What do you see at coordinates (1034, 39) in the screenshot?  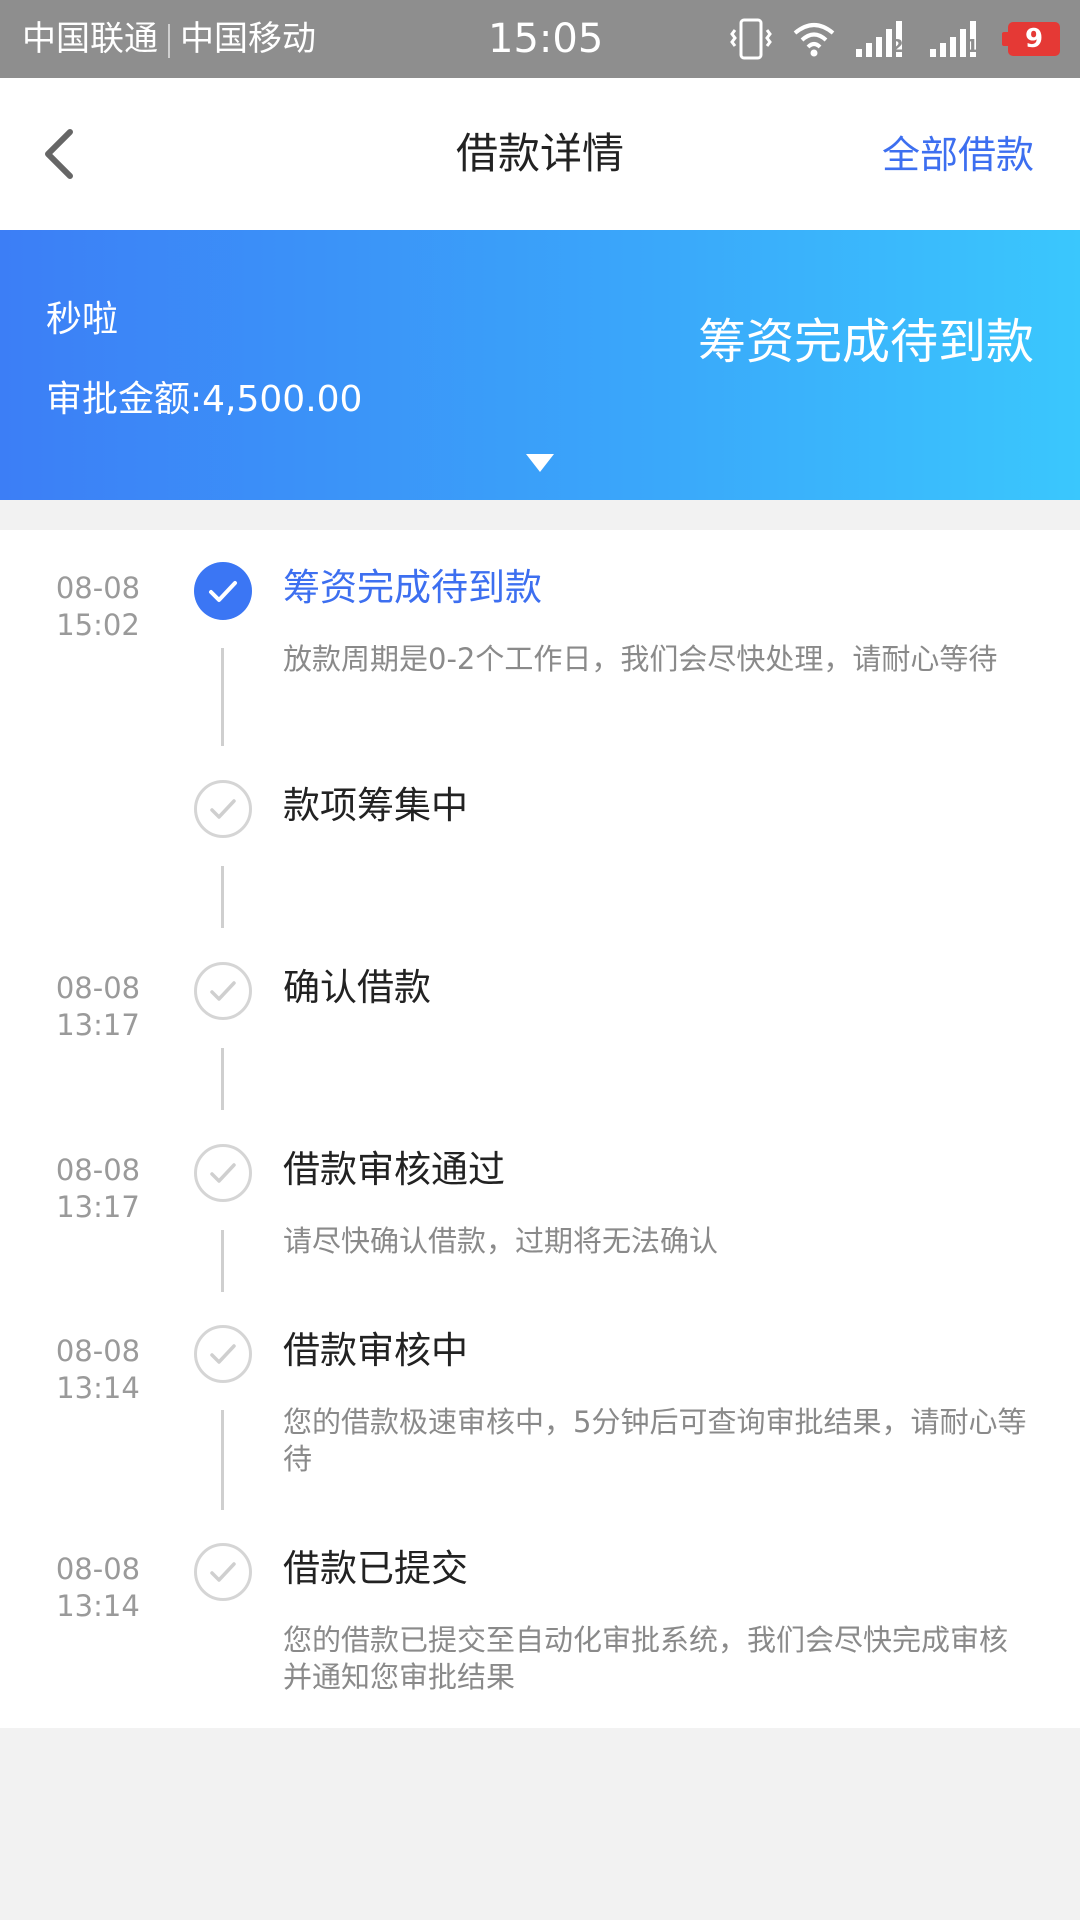 I see `battery-level: 9` at bounding box center [1034, 39].